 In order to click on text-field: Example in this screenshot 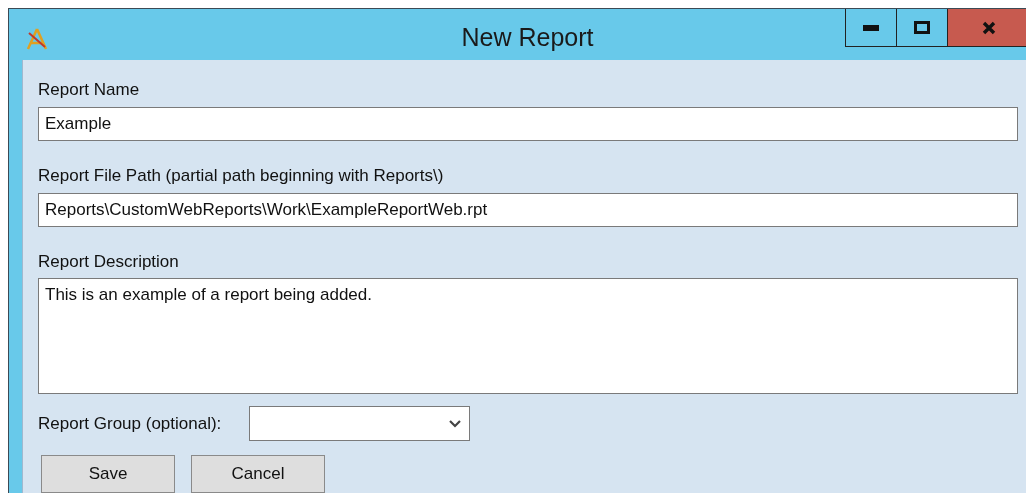, I will do `click(528, 124)`.